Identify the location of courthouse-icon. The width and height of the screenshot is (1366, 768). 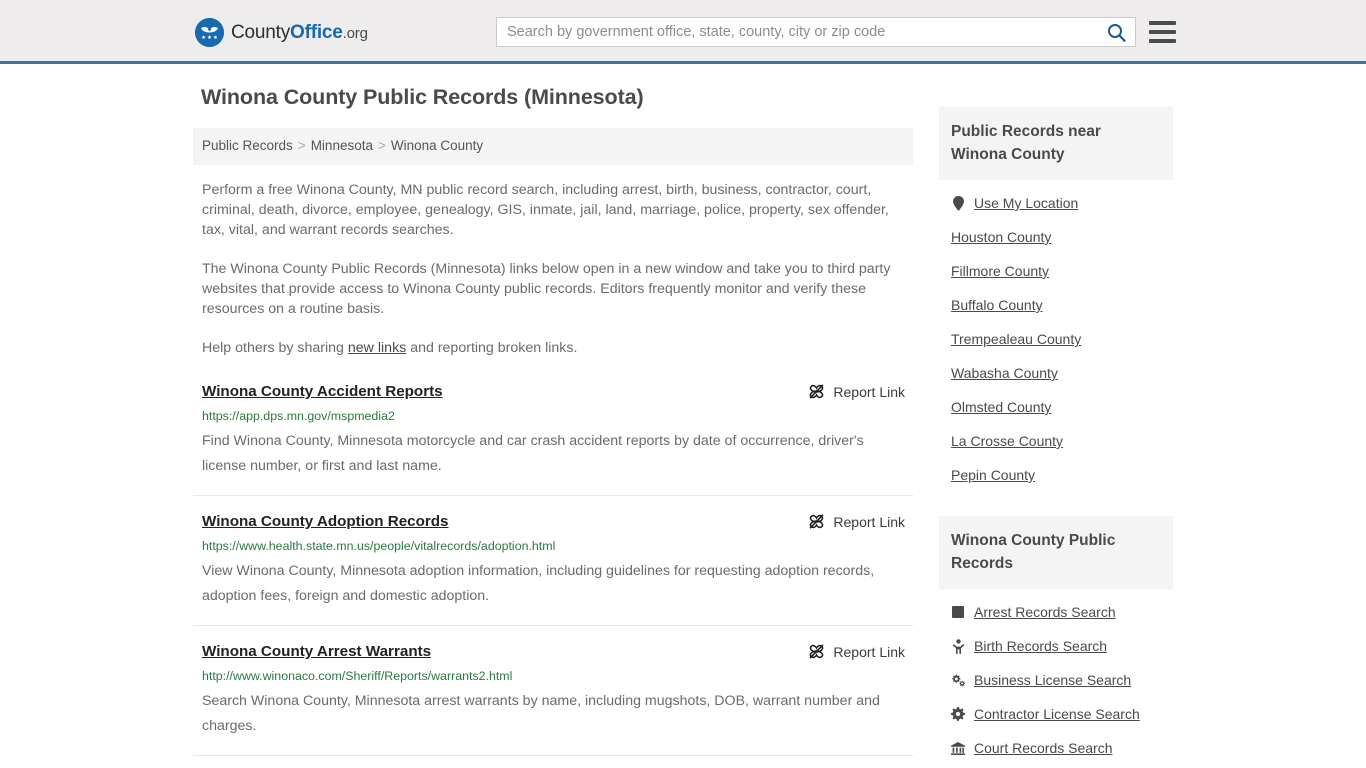
(958, 748).